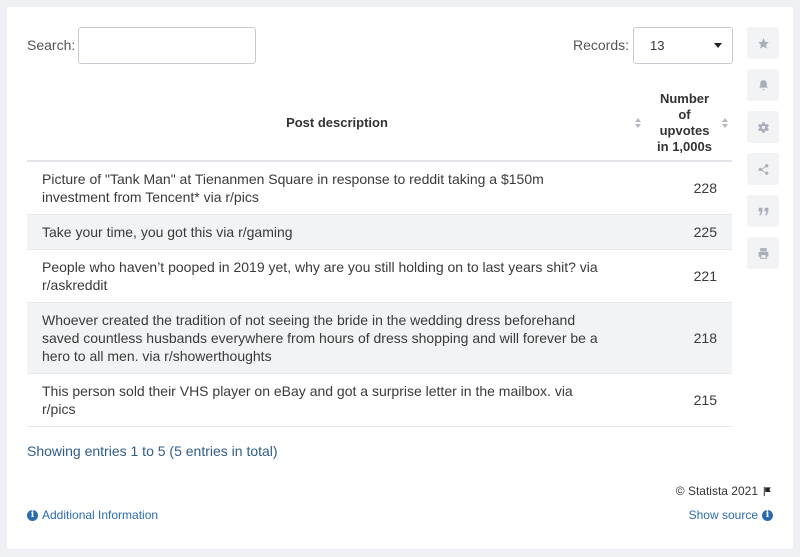 The height and width of the screenshot is (557, 800). I want to click on show-source-label: Show source, so click(723, 515).